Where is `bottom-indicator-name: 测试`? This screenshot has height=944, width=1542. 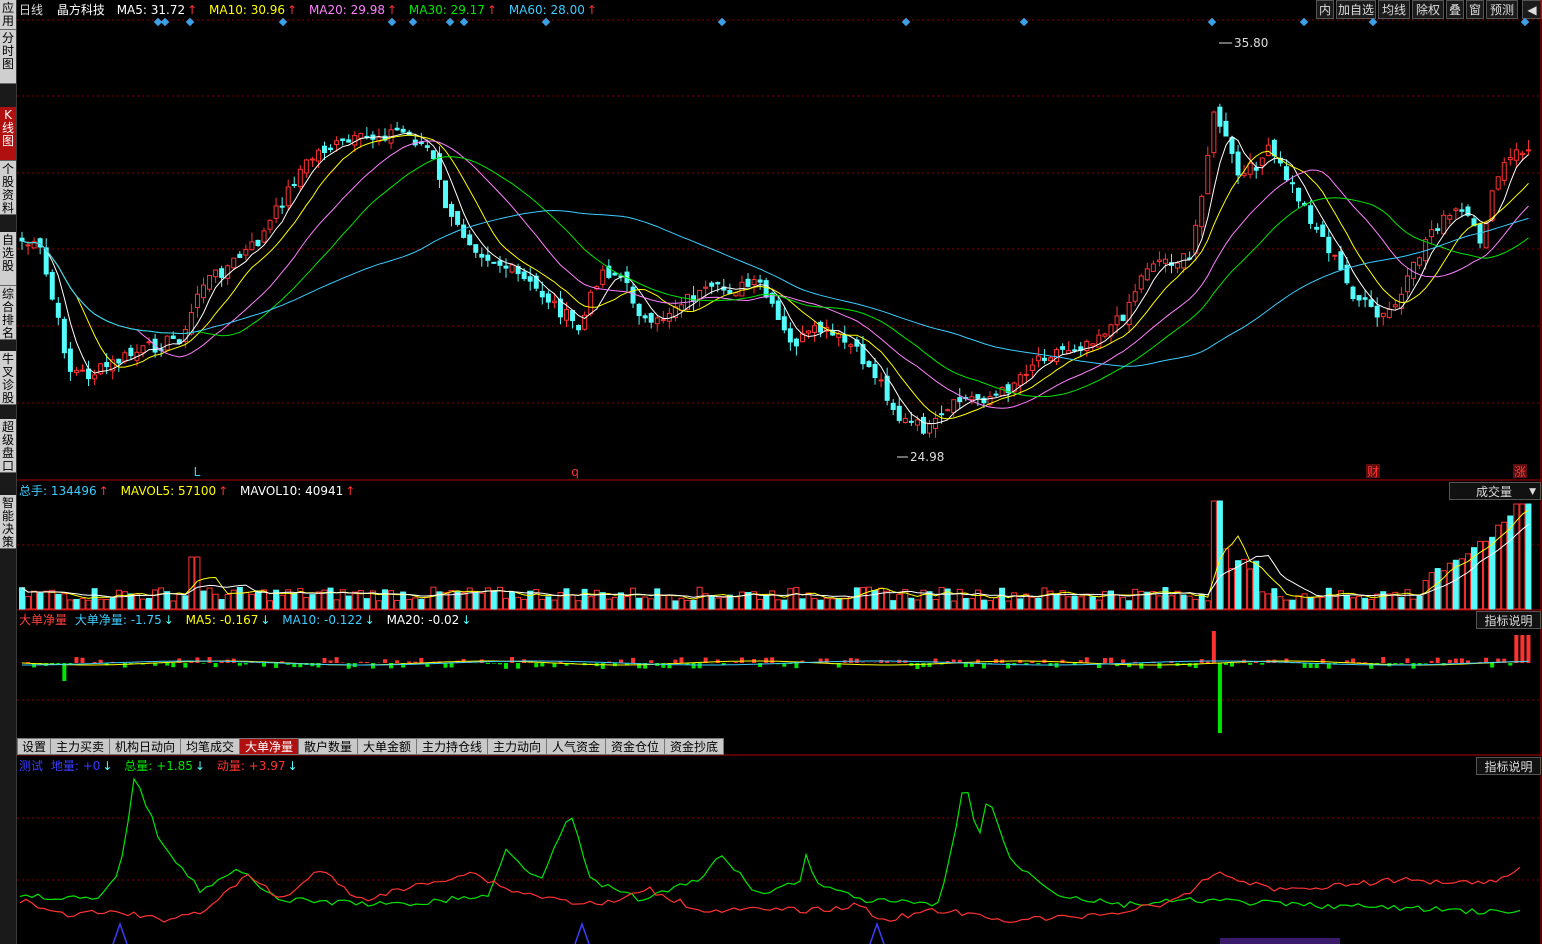
bottom-indicator-name: 测试 is located at coordinates (31, 766).